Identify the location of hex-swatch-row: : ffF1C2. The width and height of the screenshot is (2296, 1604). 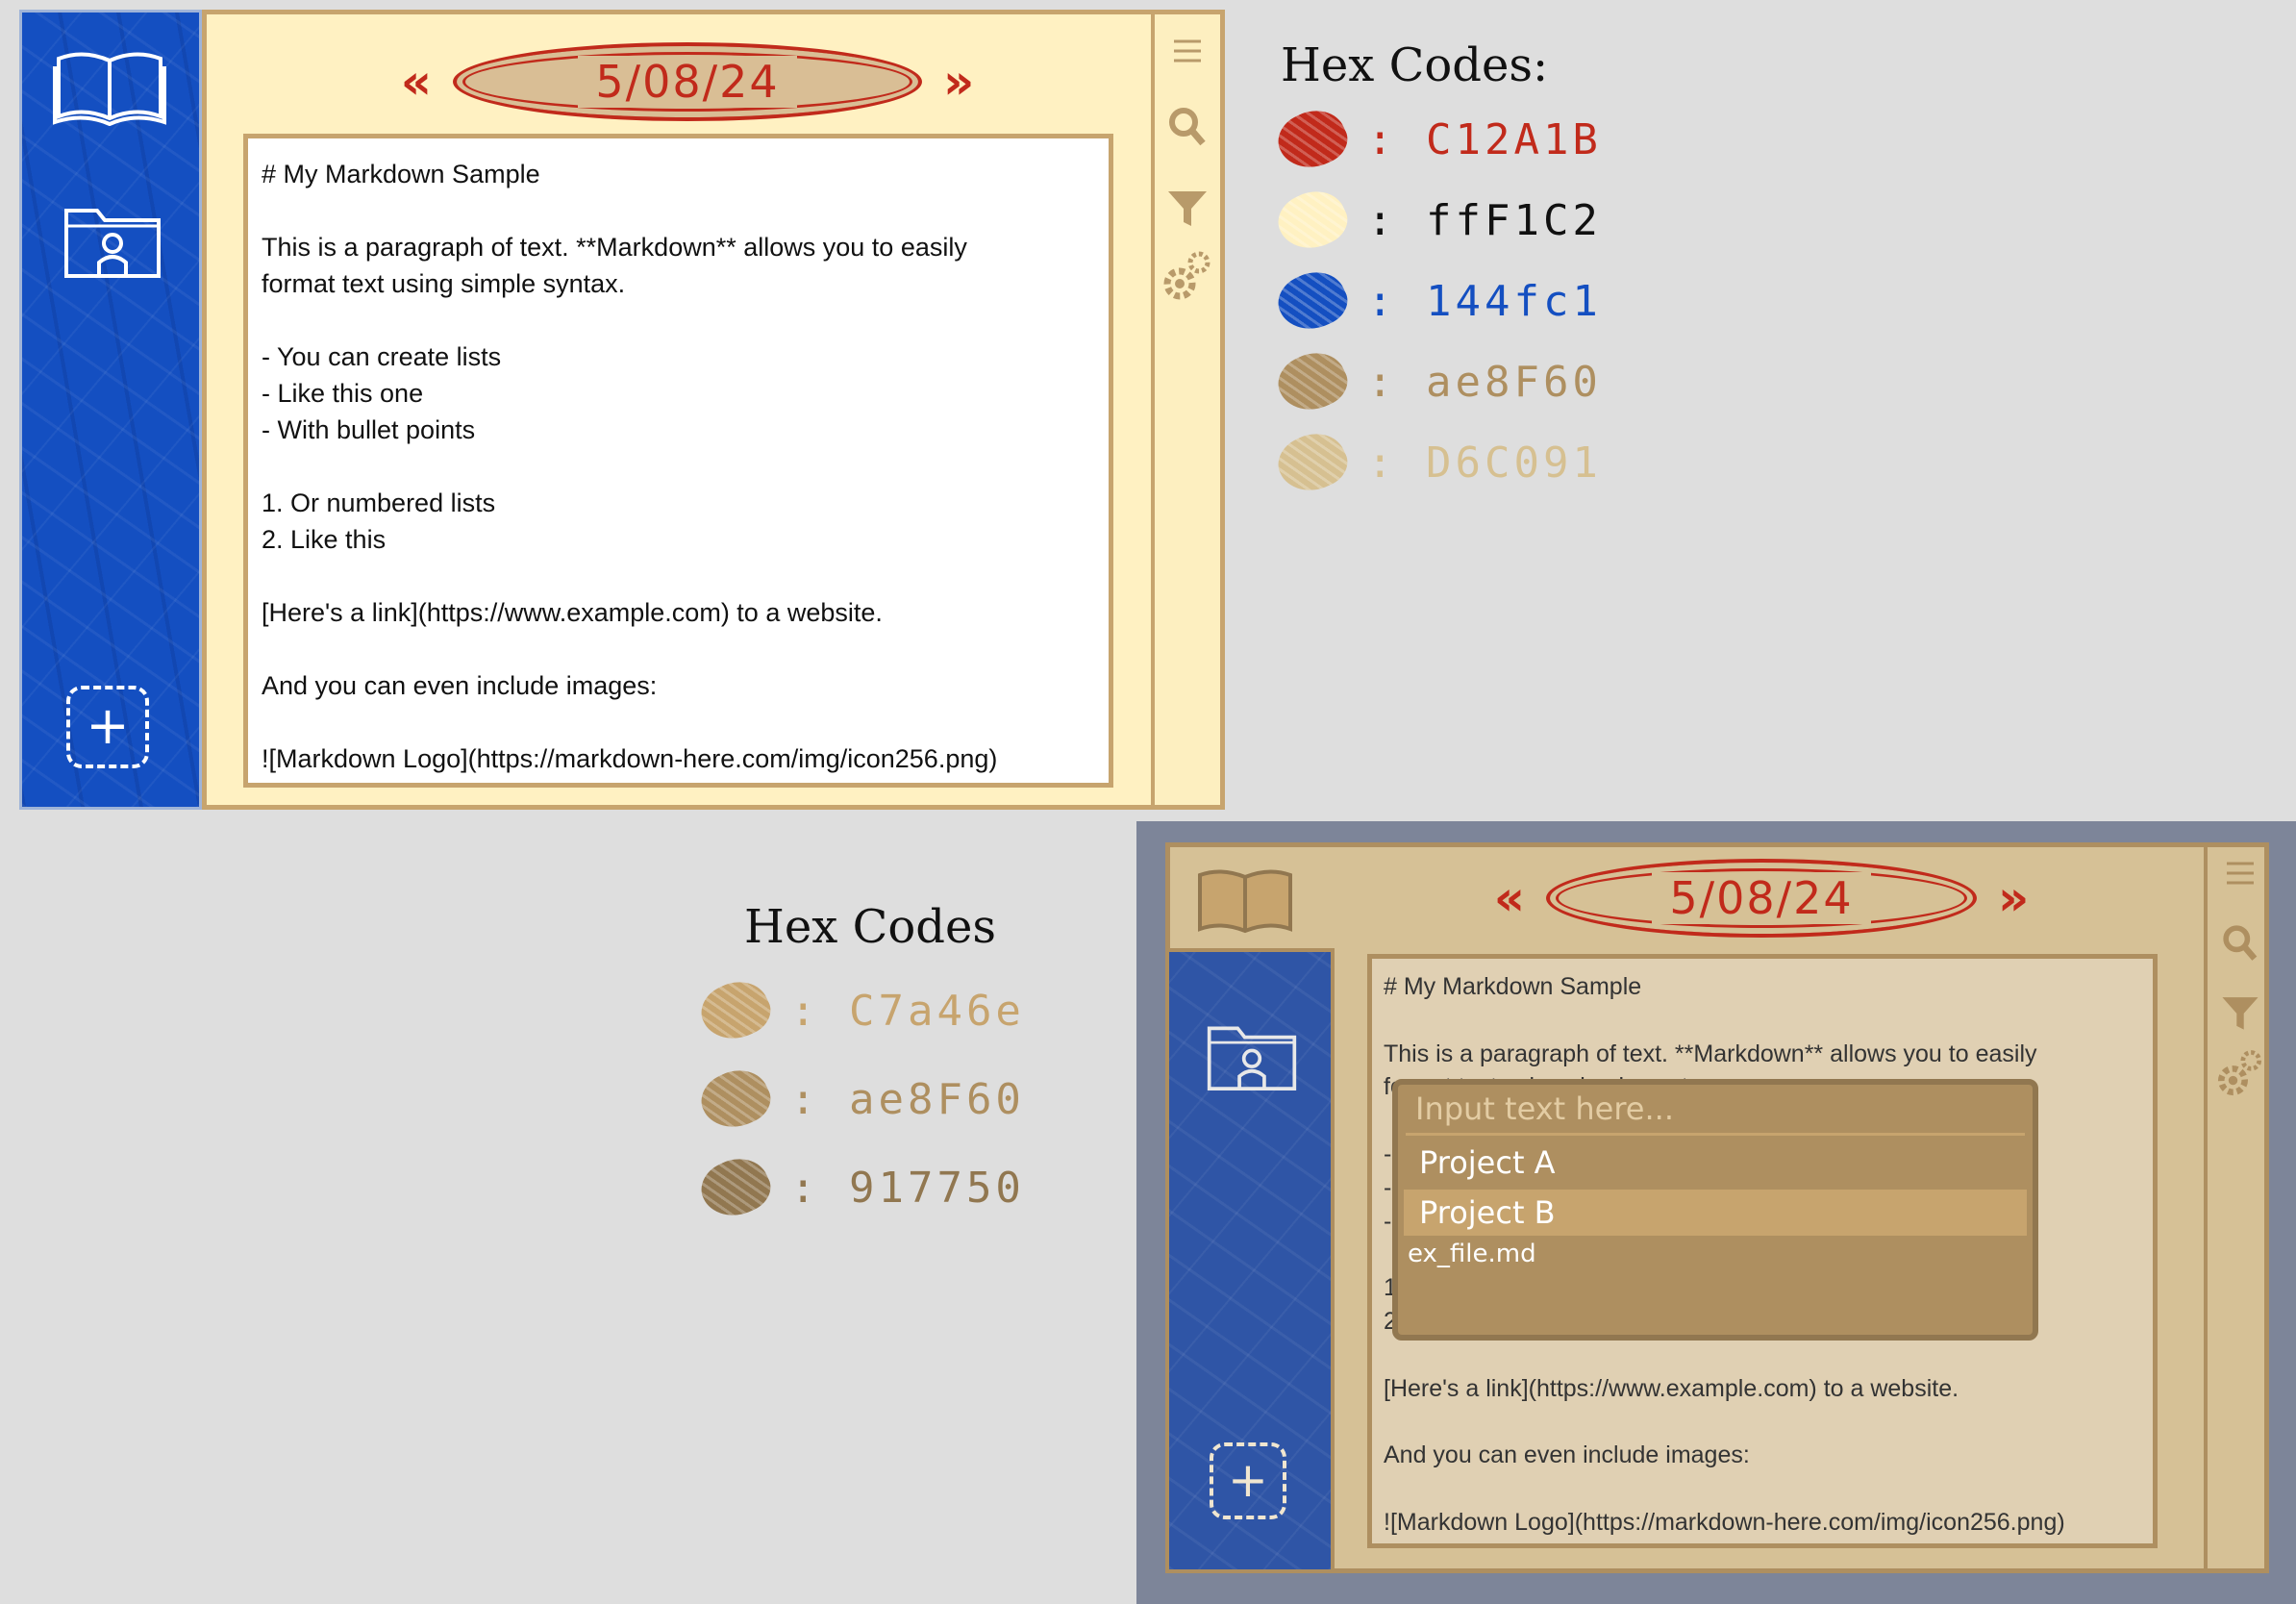
(1436, 220).